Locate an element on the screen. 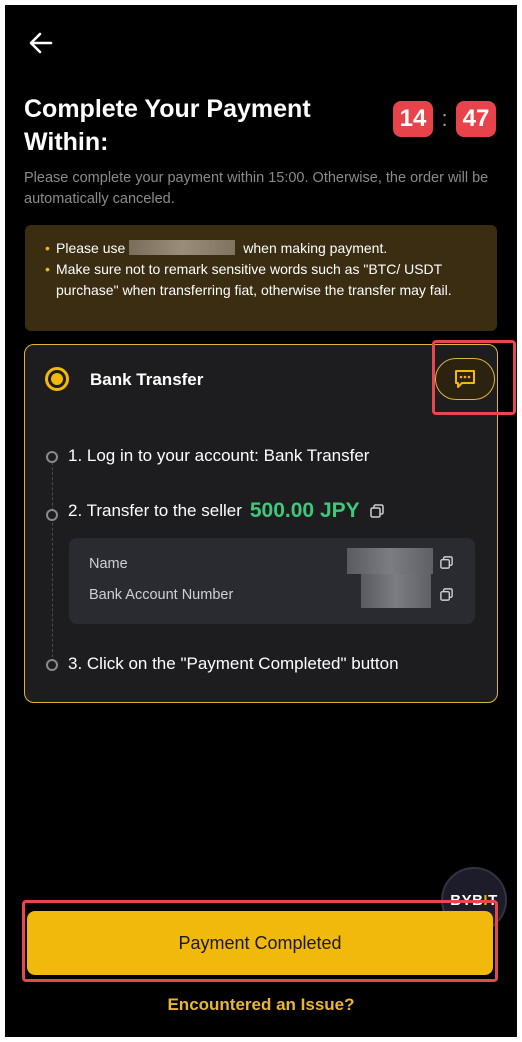 Image resolution: width=522 pixels, height=1042 pixels. countdown-timer: 14 : 47 is located at coordinates (444, 119).